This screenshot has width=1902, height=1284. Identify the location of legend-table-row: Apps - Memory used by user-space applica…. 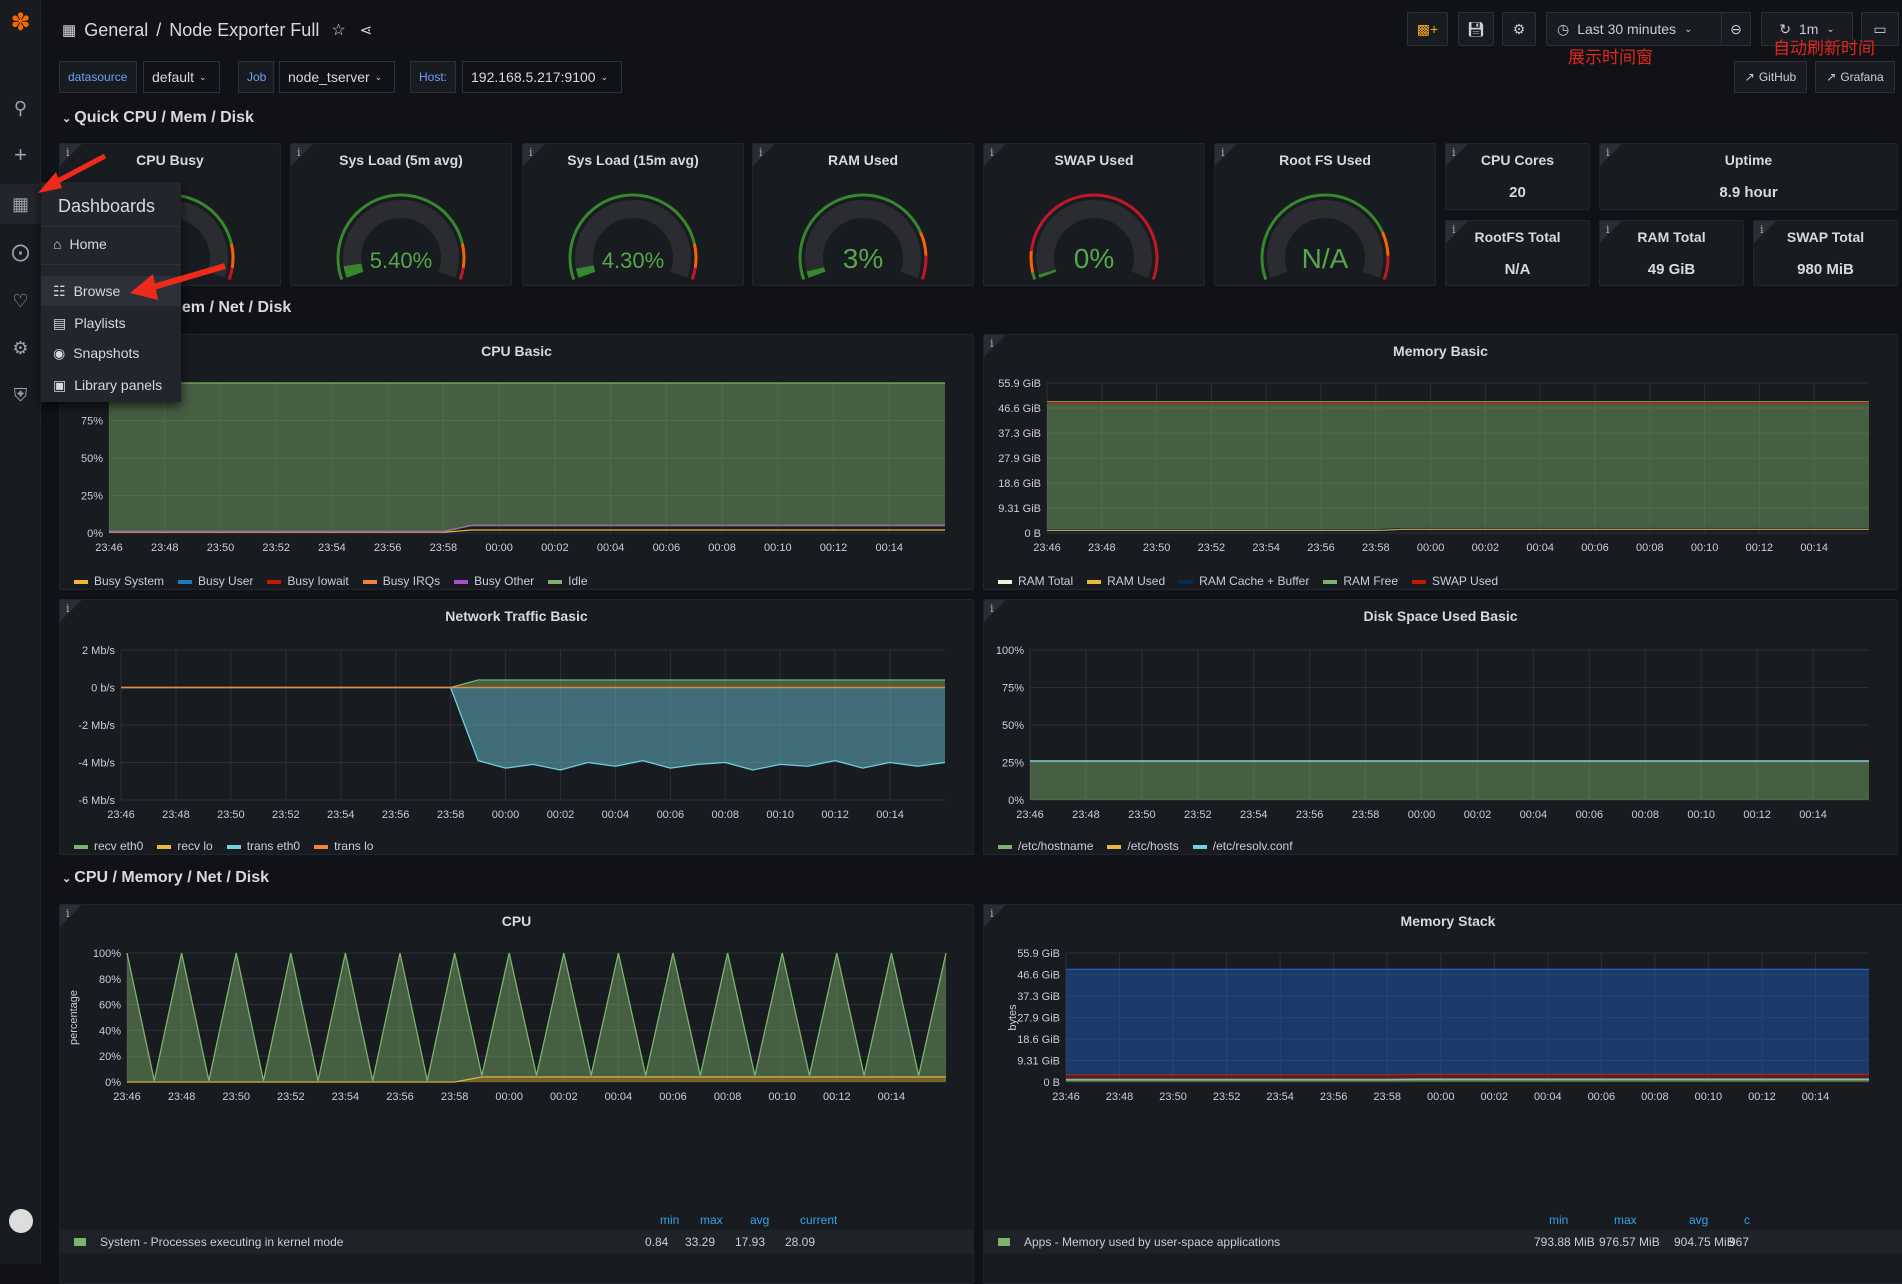
(1443, 1242).